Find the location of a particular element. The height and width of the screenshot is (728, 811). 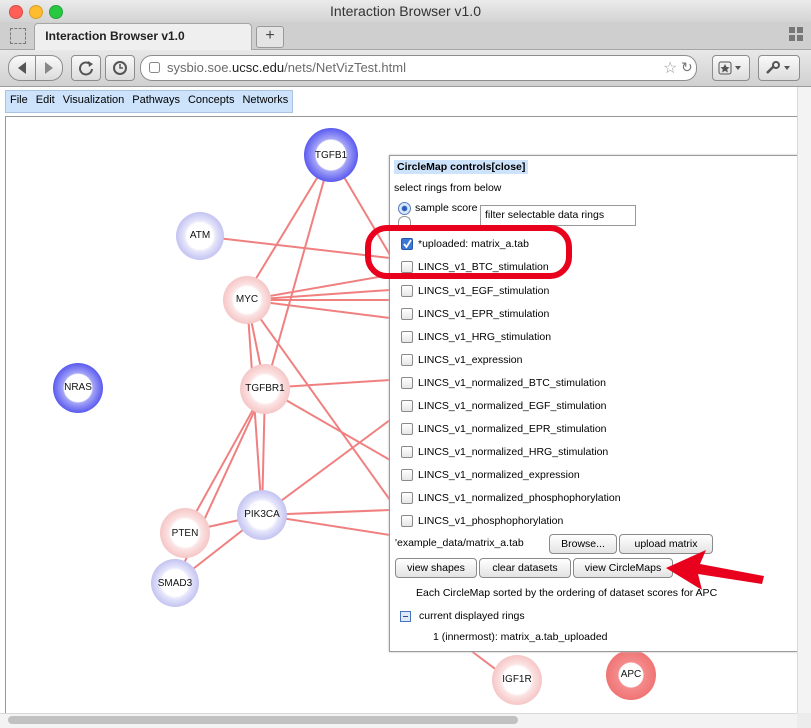

annotation-arrow-icon is located at coordinates (715, 570).